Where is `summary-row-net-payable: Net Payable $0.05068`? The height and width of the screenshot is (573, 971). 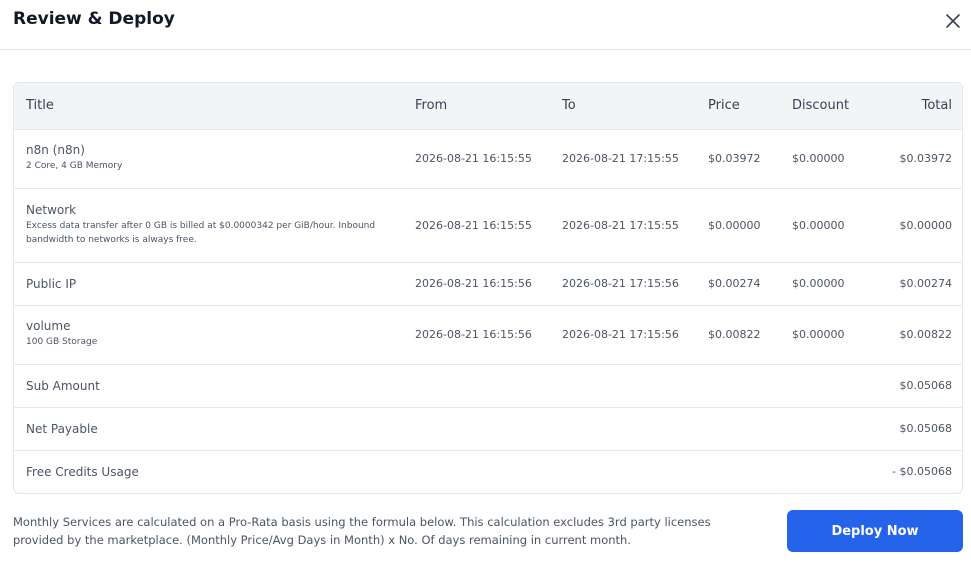
summary-row-net-payable: Net Payable $0.05068 is located at coordinates (488, 429).